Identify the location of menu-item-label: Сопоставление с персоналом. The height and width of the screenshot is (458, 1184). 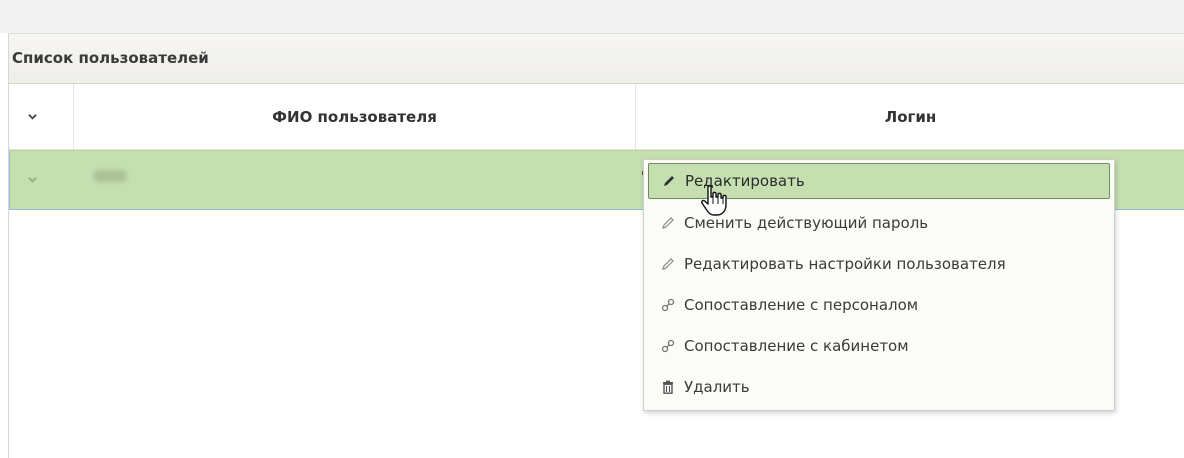
(801, 305).